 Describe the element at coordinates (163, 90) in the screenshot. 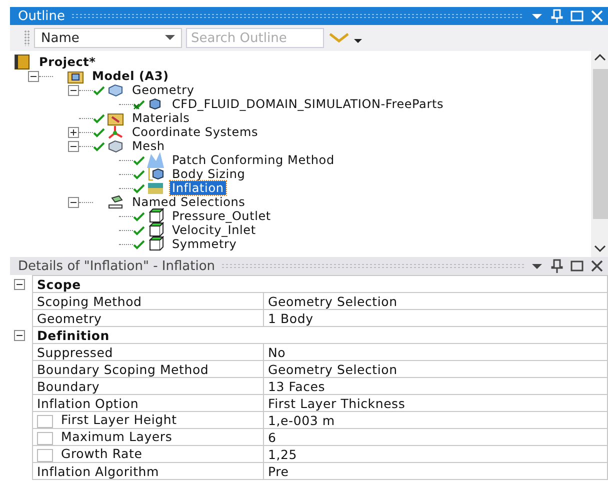

I see `tree-item: Geometry` at that location.